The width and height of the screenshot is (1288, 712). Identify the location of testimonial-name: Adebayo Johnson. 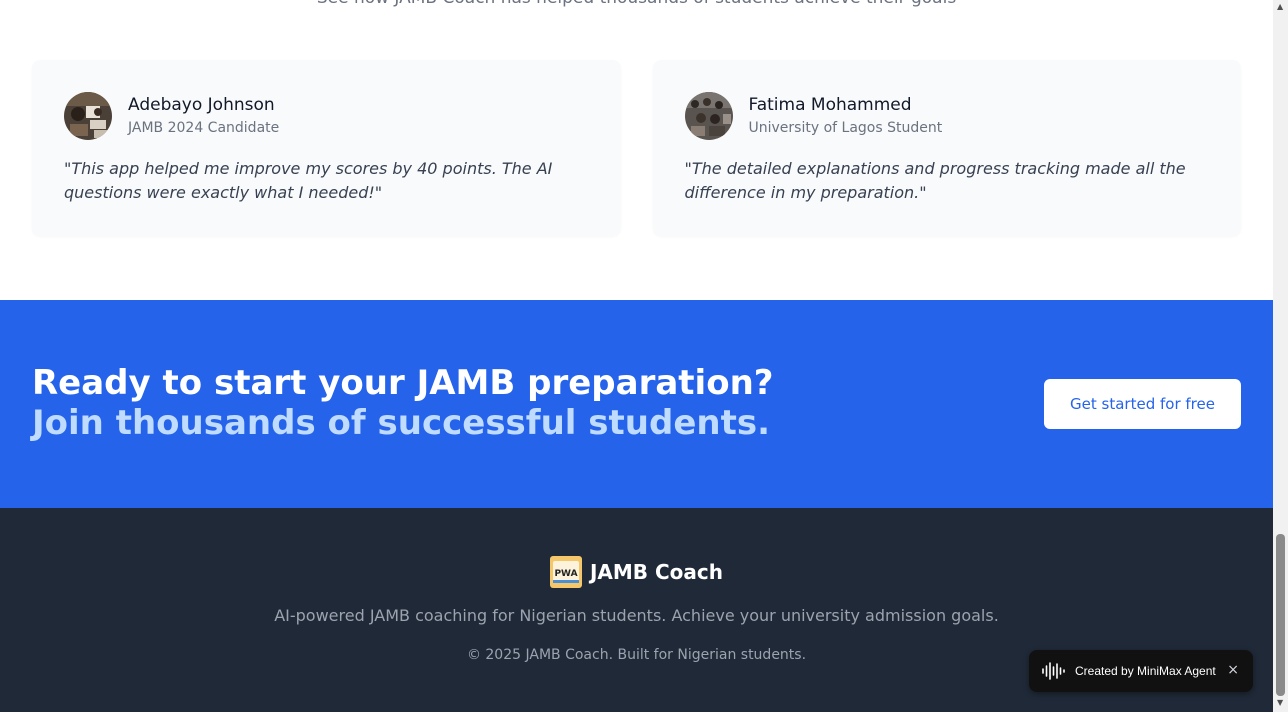
(201, 105).